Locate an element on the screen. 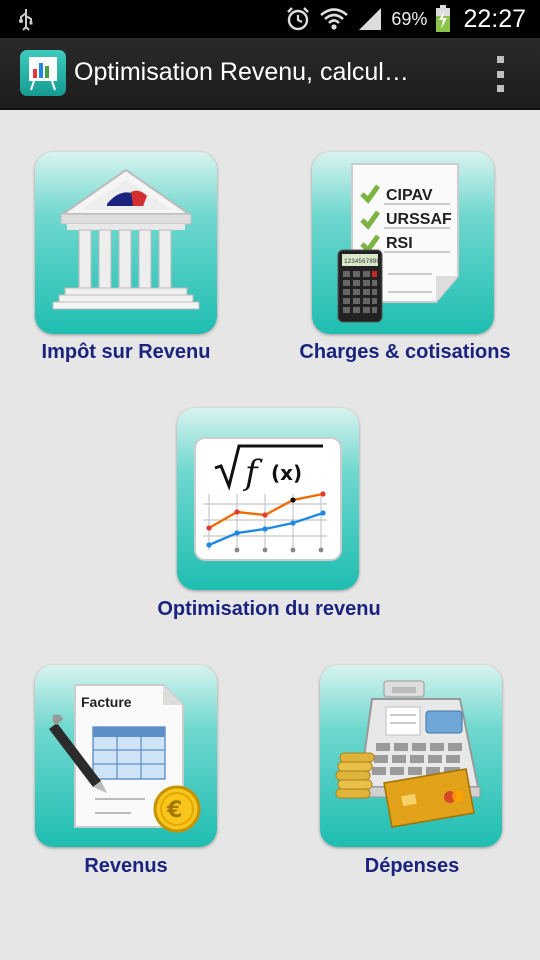 The width and height of the screenshot is (540, 960). tile-depenses-button is located at coordinates (411, 756).